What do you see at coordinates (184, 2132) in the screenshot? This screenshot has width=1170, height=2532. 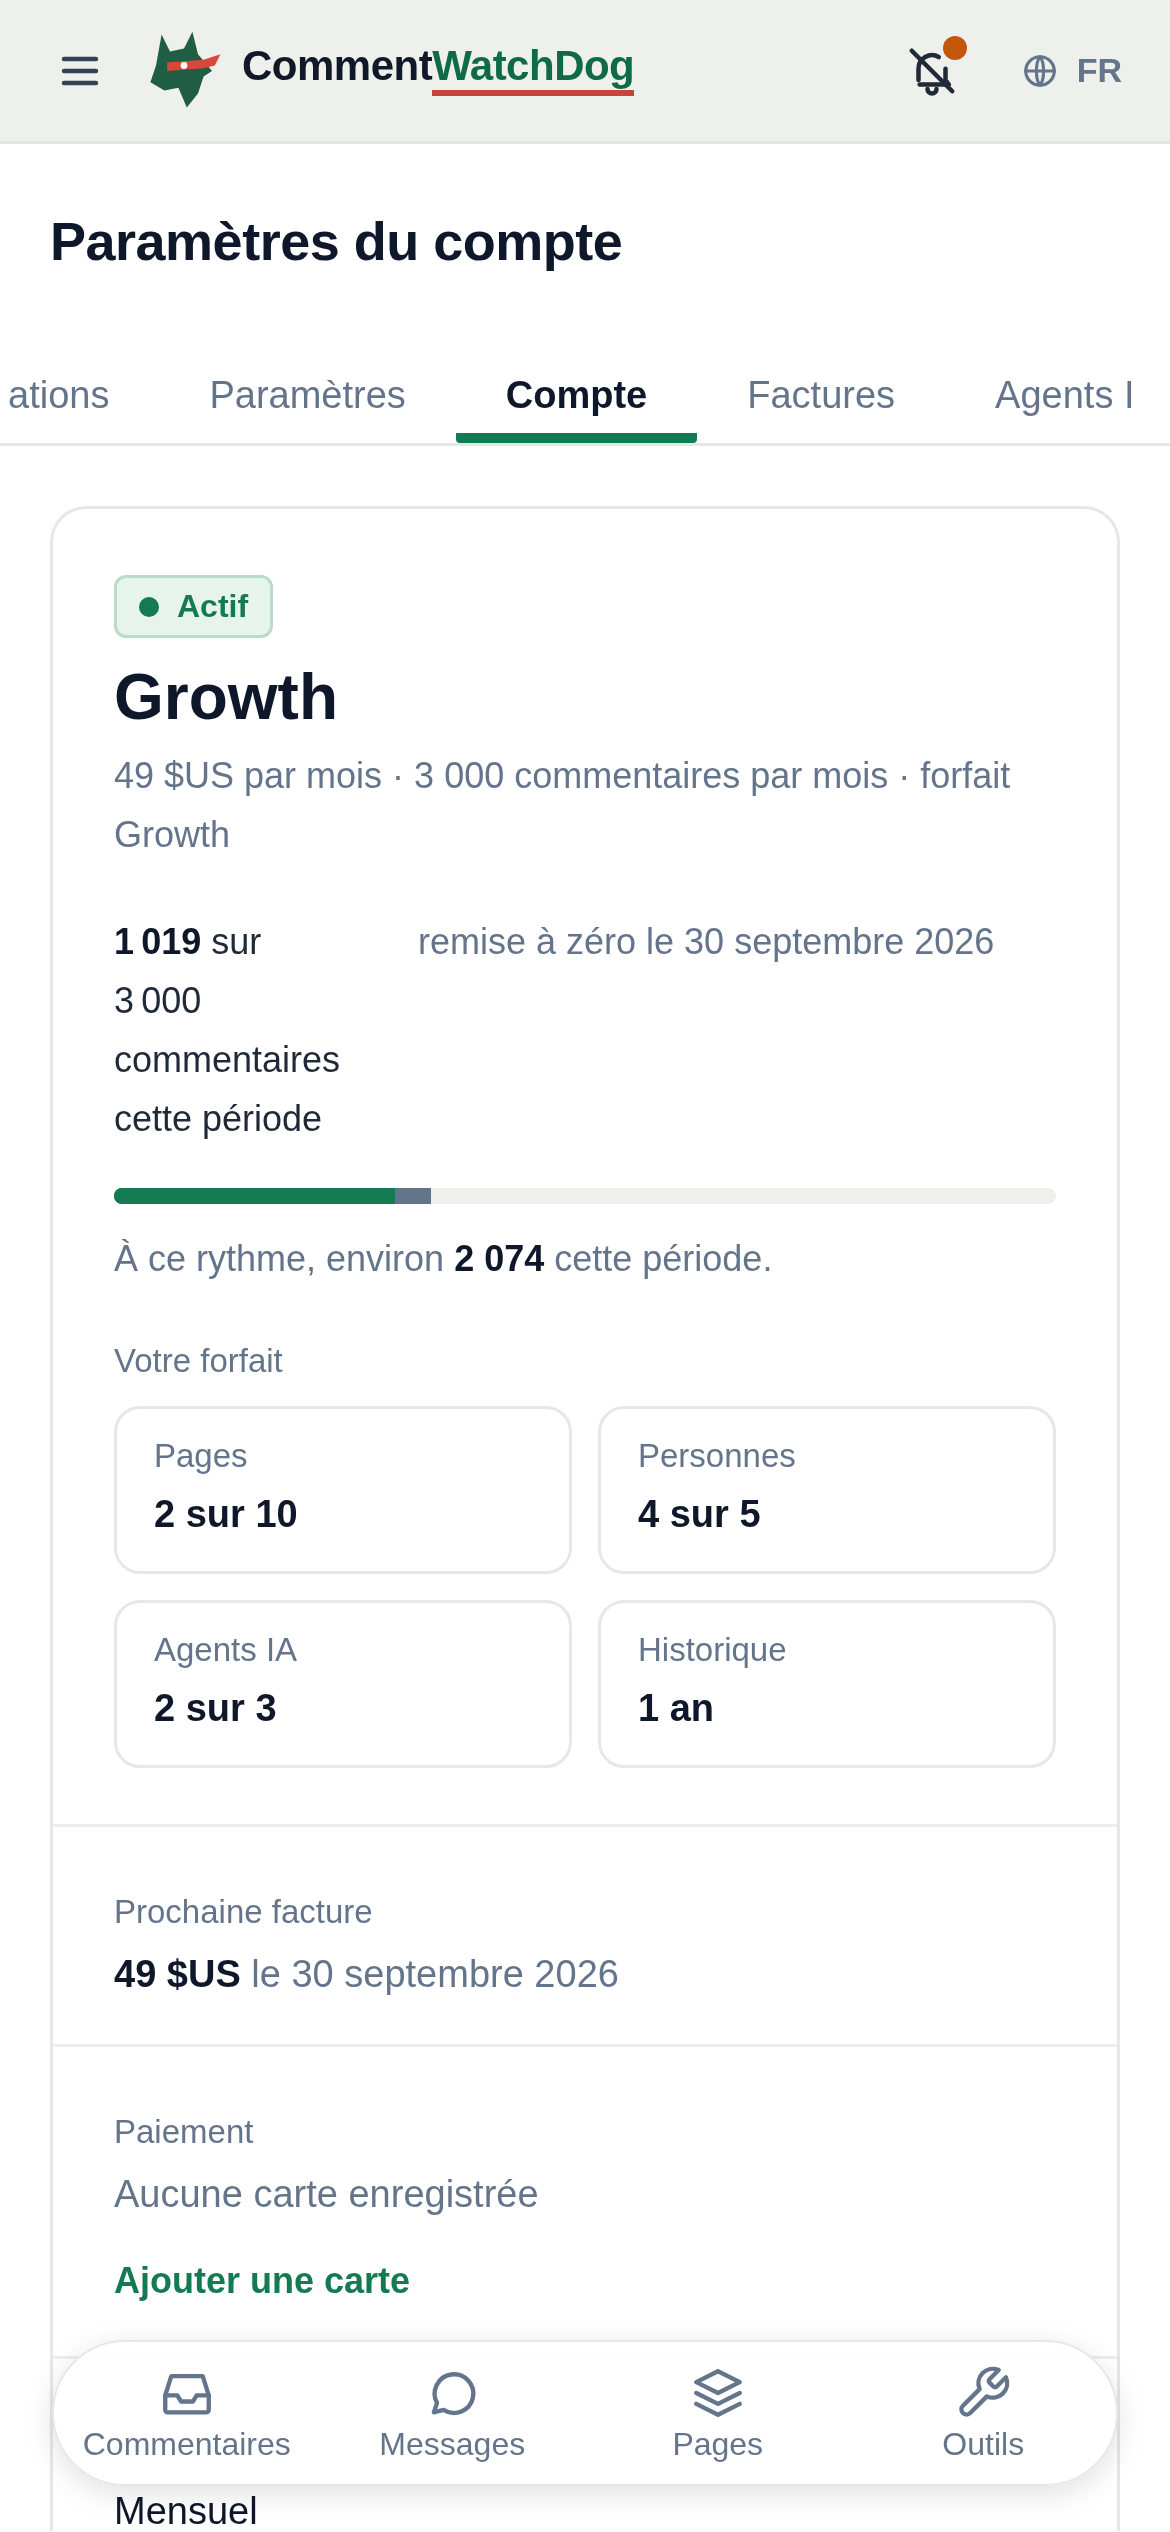 I see `section-label: Paiement` at bounding box center [184, 2132].